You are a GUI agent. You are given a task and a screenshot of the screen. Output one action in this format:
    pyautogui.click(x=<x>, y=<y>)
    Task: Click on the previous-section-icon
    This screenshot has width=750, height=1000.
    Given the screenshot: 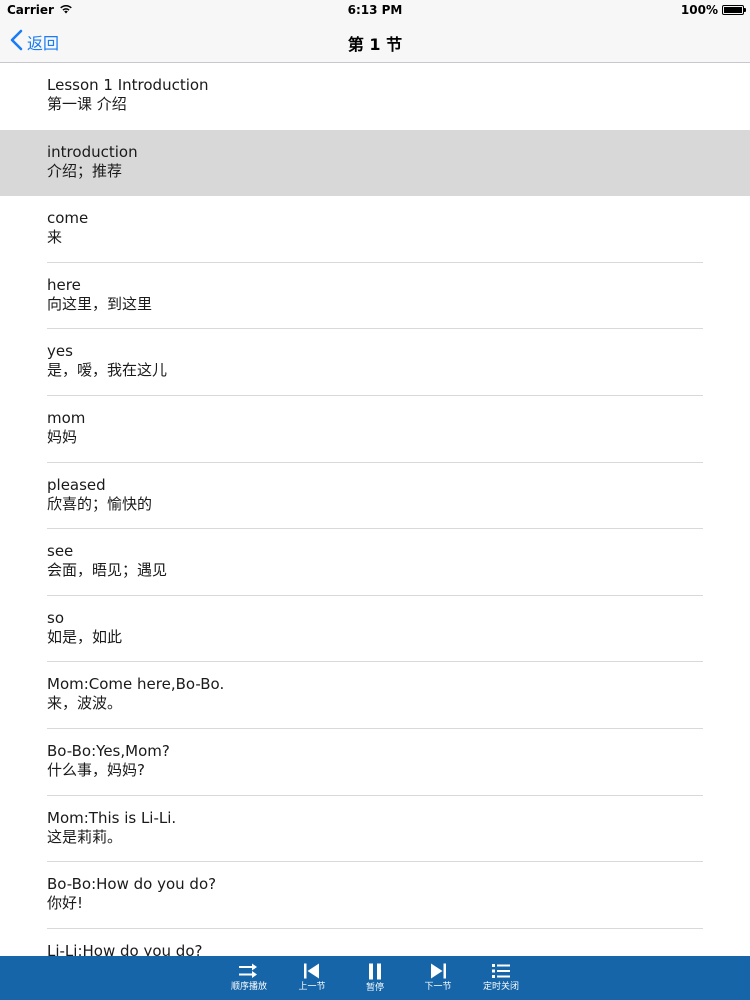 What is the action you would take?
    pyautogui.click(x=312, y=971)
    